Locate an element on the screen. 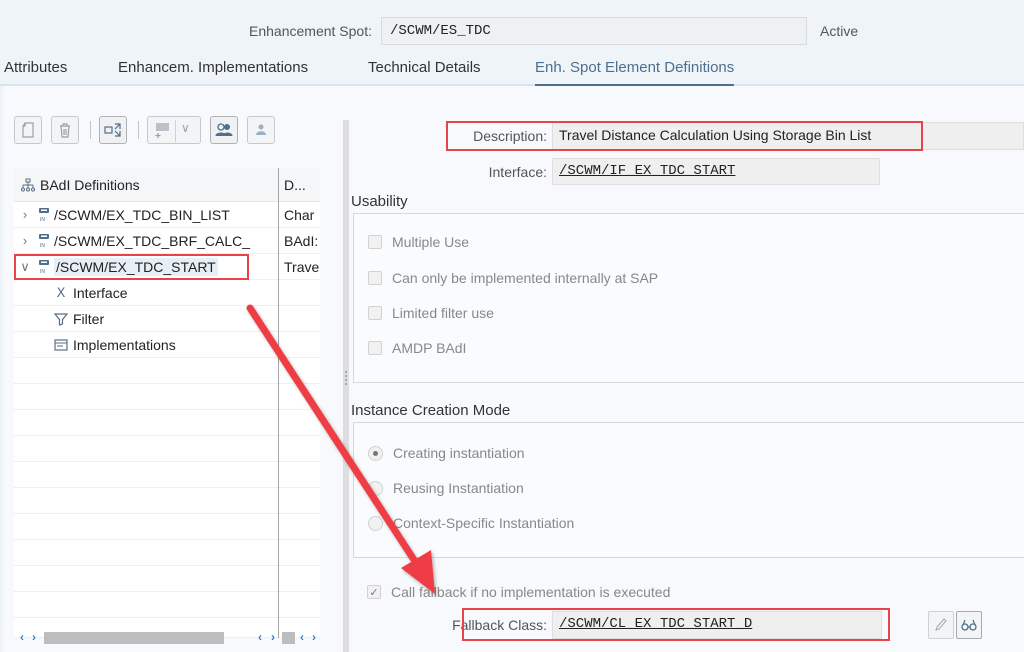  pane-splitter is located at coordinates (346, 386).